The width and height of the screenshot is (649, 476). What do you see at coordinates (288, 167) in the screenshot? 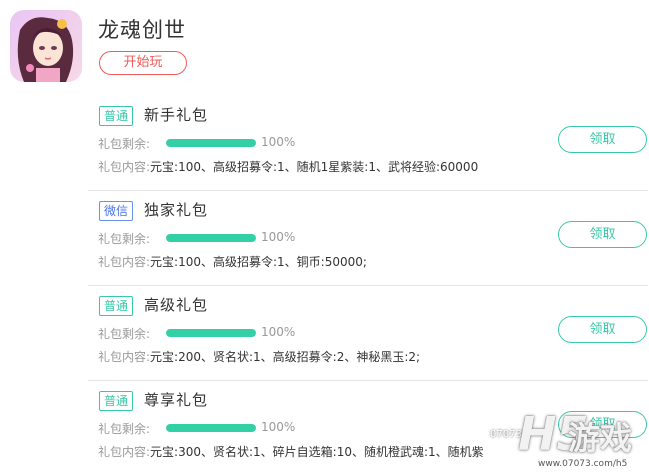
I see `gift-content: 礼包内容:元宝:100、高级招募令:1、随机1星紫装:1、武将经验:60000` at bounding box center [288, 167].